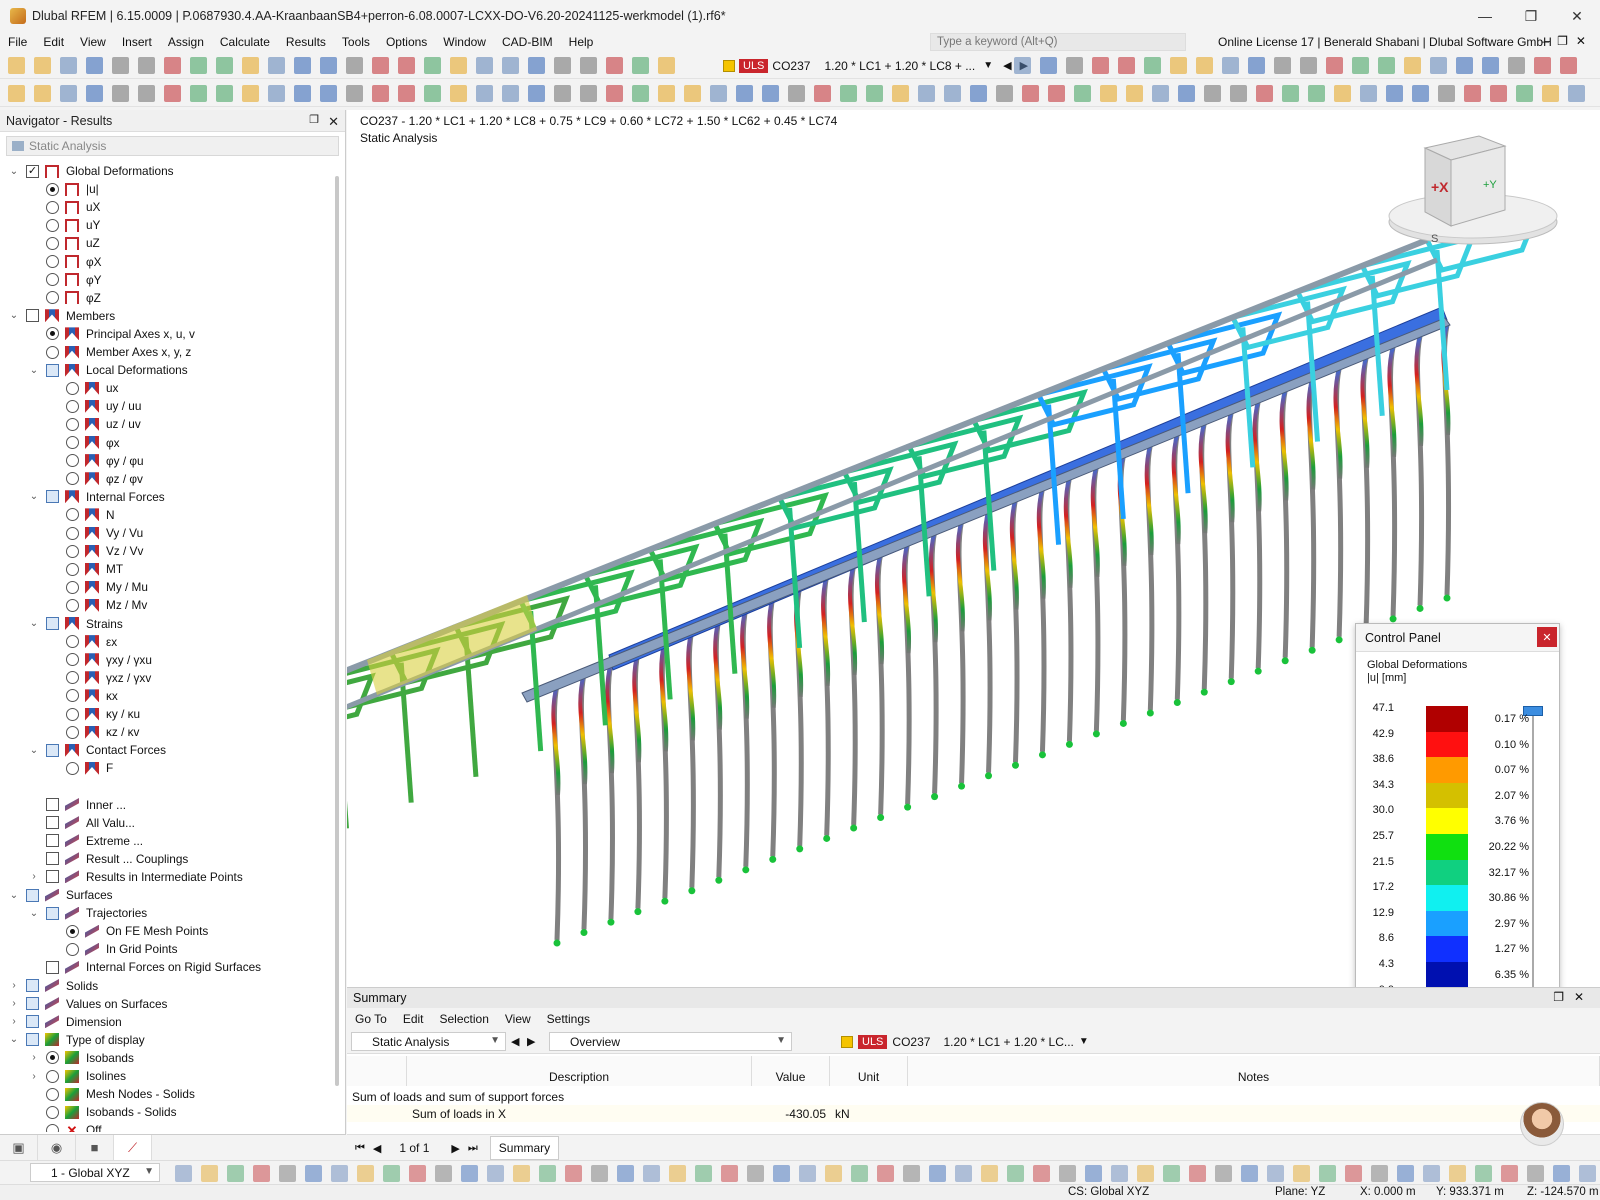 This screenshot has height=1200, width=1600. Describe the element at coordinates (527, 42) in the screenshot. I see `menu-cad-bim: CAD-BIM` at that location.